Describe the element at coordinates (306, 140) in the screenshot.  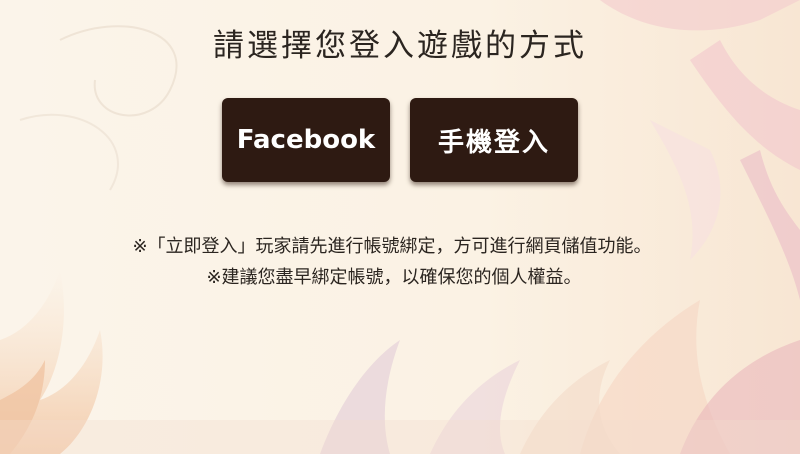
I see `facebook-login-button: Facebook` at that location.